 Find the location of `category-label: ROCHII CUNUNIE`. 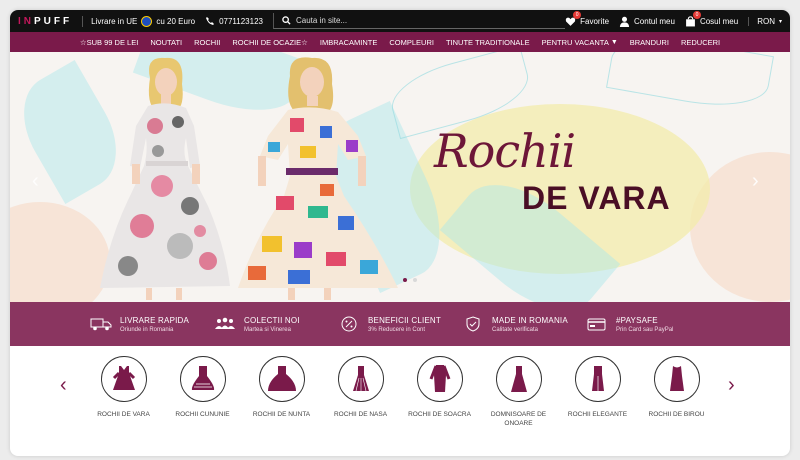

category-label: ROCHII CUNUNIE is located at coordinates (202, 414).